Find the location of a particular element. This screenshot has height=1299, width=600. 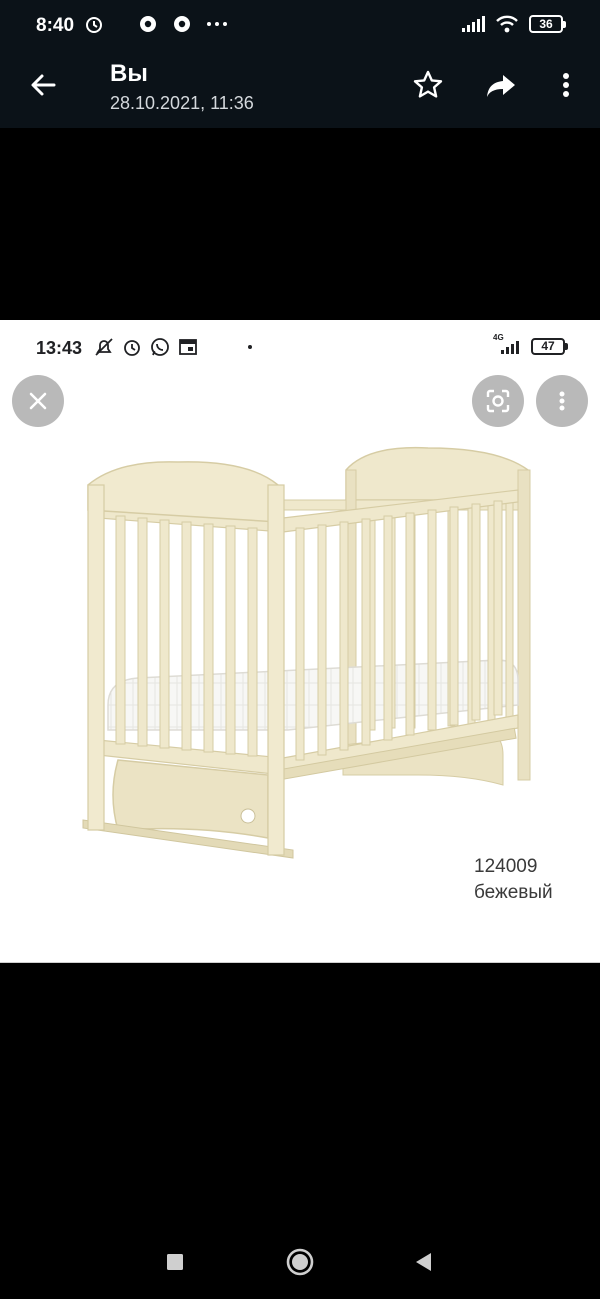

more-notifications-icon is located at coordinates (217, 24).